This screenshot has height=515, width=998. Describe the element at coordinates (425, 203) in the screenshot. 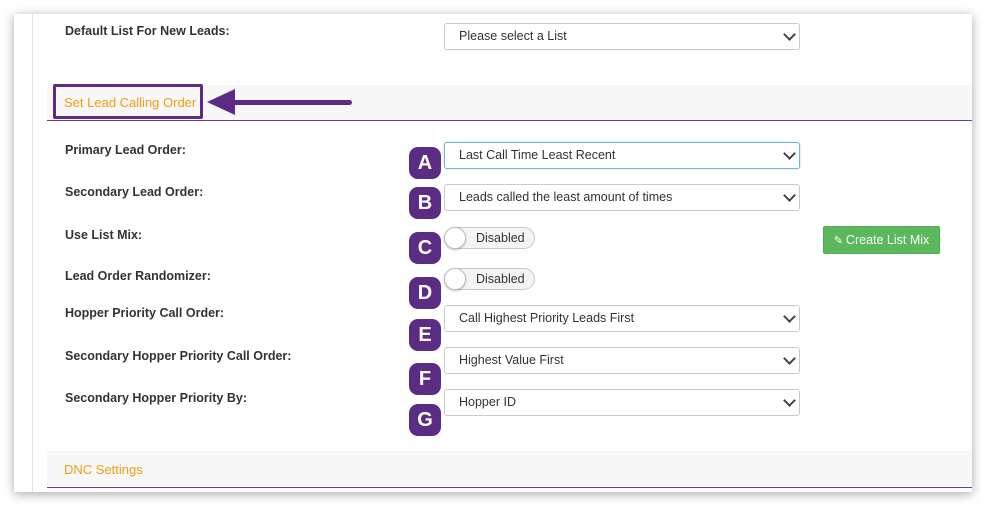

I see `annotation-badge-b: B` at that location.